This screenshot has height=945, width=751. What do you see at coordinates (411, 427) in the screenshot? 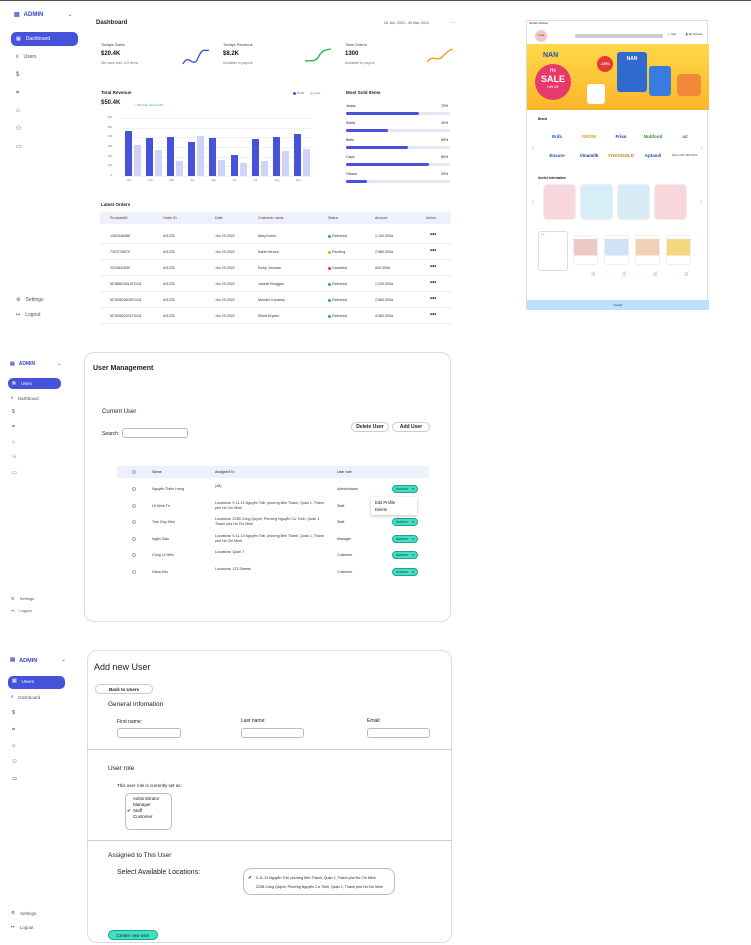
I see `add-user-button: Add User` at bounding box center [411, 427].